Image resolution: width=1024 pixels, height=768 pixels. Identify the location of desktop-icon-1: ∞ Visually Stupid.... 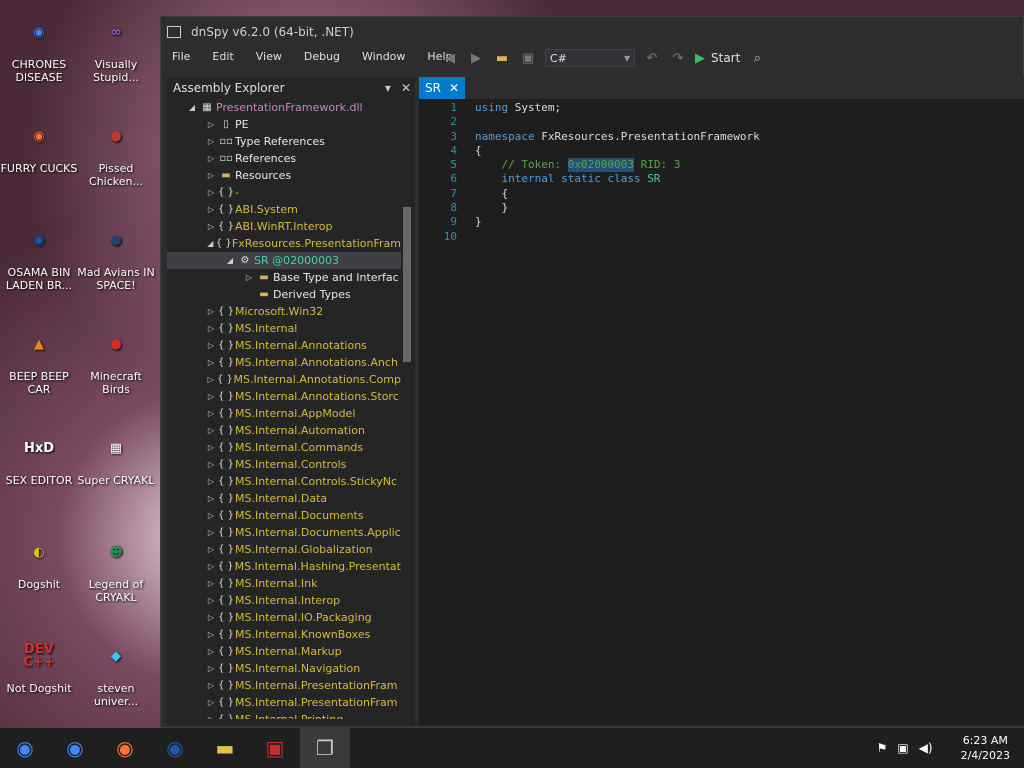
(116, 46).